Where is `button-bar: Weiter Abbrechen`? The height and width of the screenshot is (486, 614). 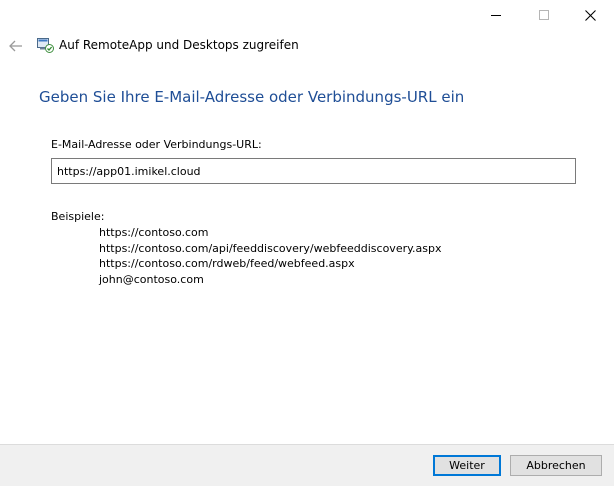 button-bar: Weiter Abbrechen is located at coordinates (307, 465).